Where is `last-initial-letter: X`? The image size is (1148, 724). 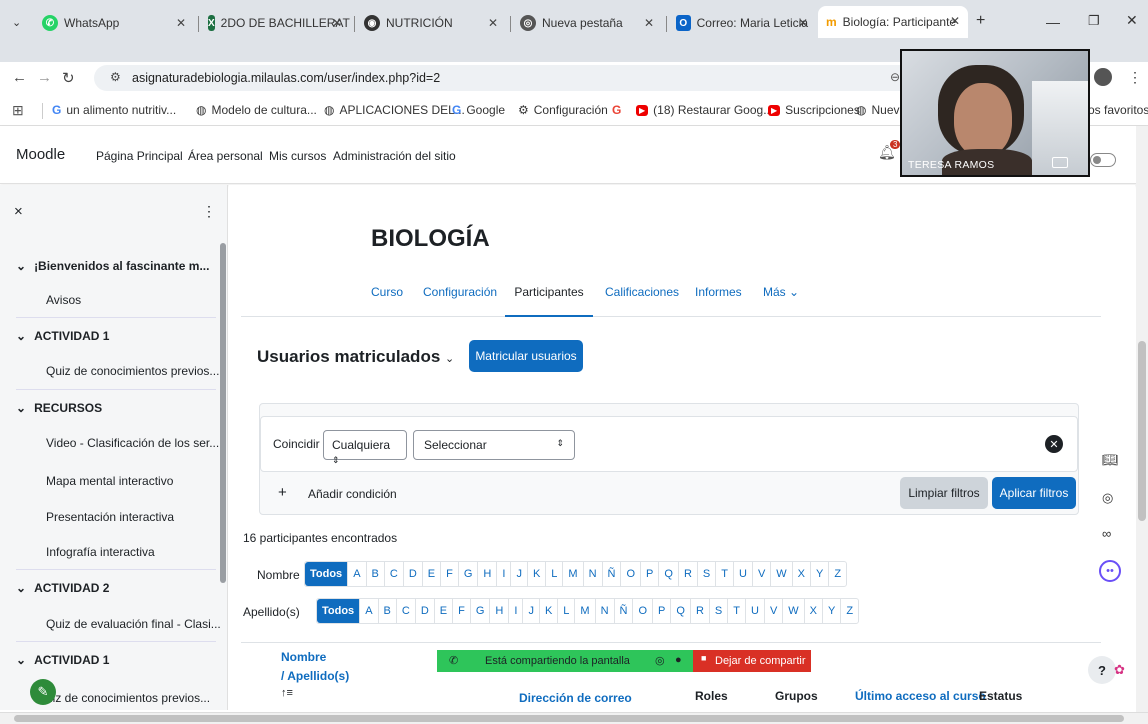 last-initial-letter: X is located at coordinates (814, 611).